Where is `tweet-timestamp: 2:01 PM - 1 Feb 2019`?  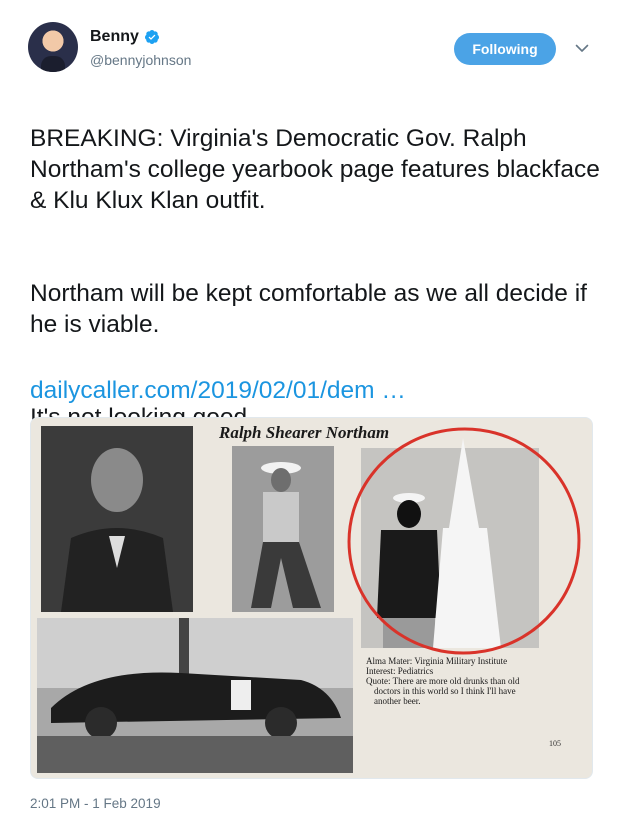
tweet-timestamp: 2:01 PM - 1 Feb 2019 is located at coordinates (95, 803).